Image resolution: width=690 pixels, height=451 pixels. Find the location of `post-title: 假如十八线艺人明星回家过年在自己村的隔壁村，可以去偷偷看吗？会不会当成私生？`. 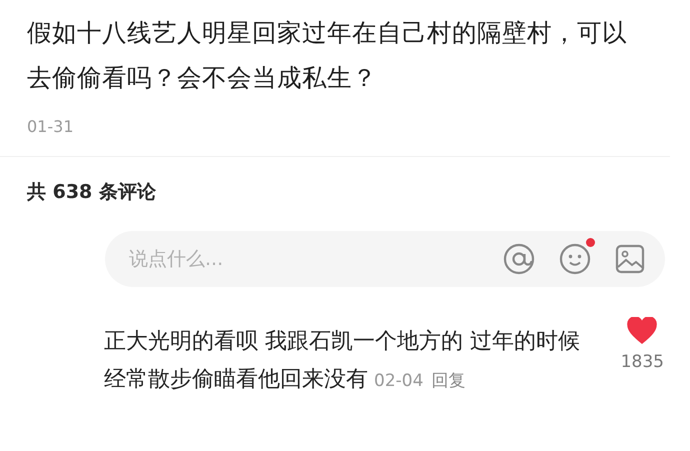

post-title: 假如十八线艺人明星回家过年在自己村的隔壁村，可以去偷偷看吗？会不会当成私生？ is located at coordinates (327, 55).